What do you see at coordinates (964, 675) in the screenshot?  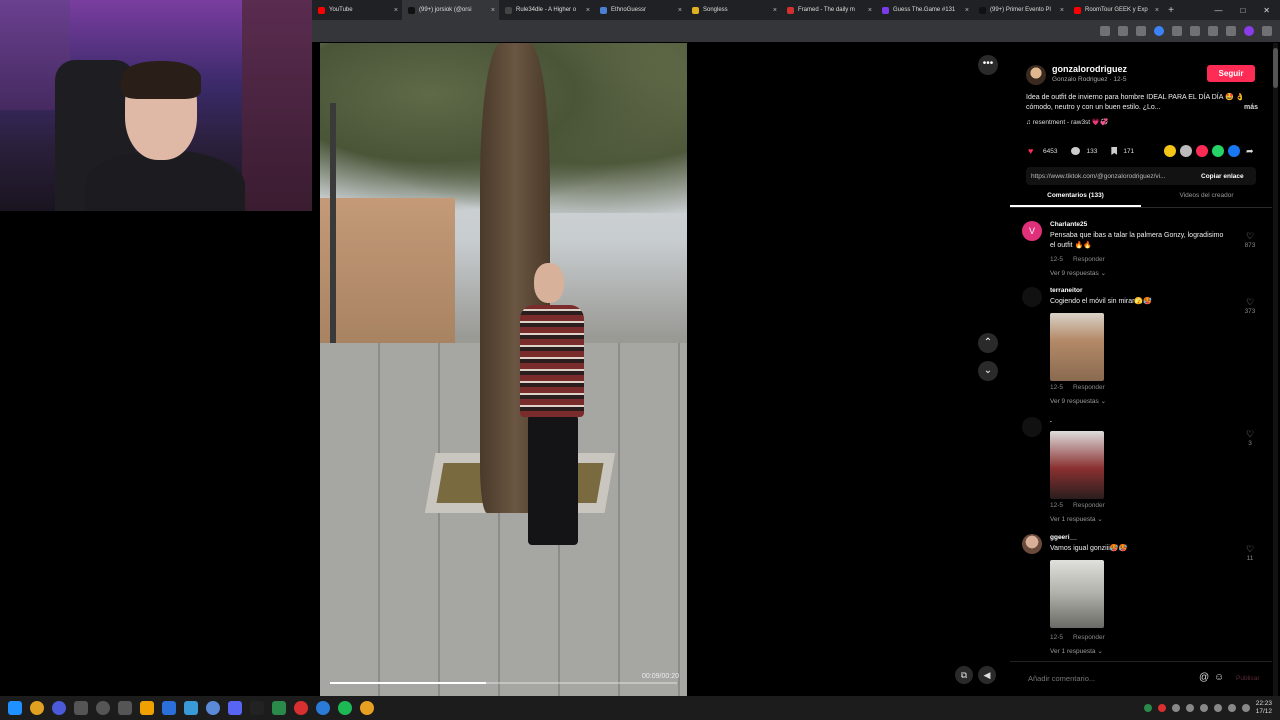 I see `pip-icon: ⧉` at bounding box center [964, 675].